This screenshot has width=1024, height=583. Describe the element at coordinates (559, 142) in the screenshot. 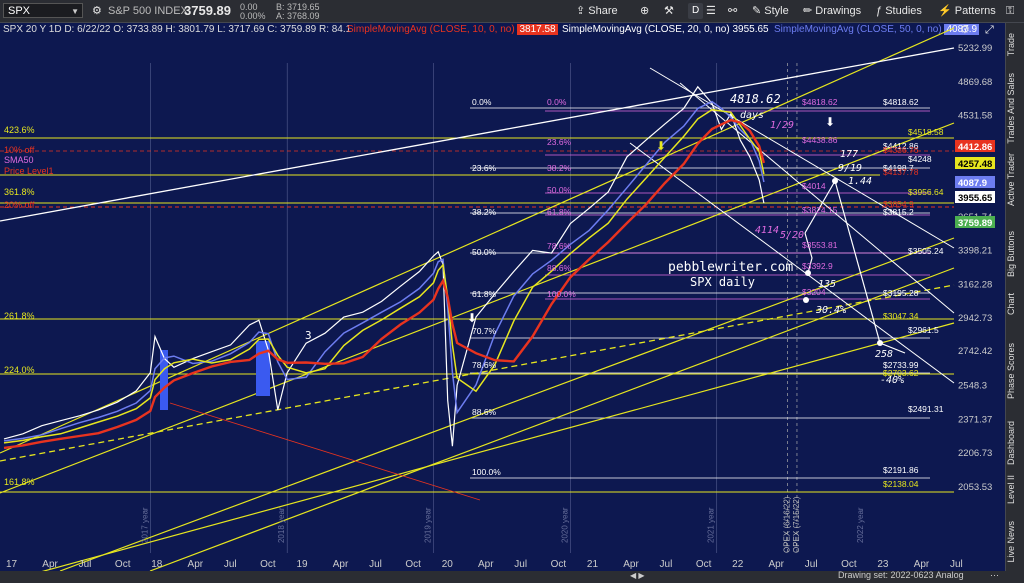

I see `fib-percent-label: 23.6%` at that location.